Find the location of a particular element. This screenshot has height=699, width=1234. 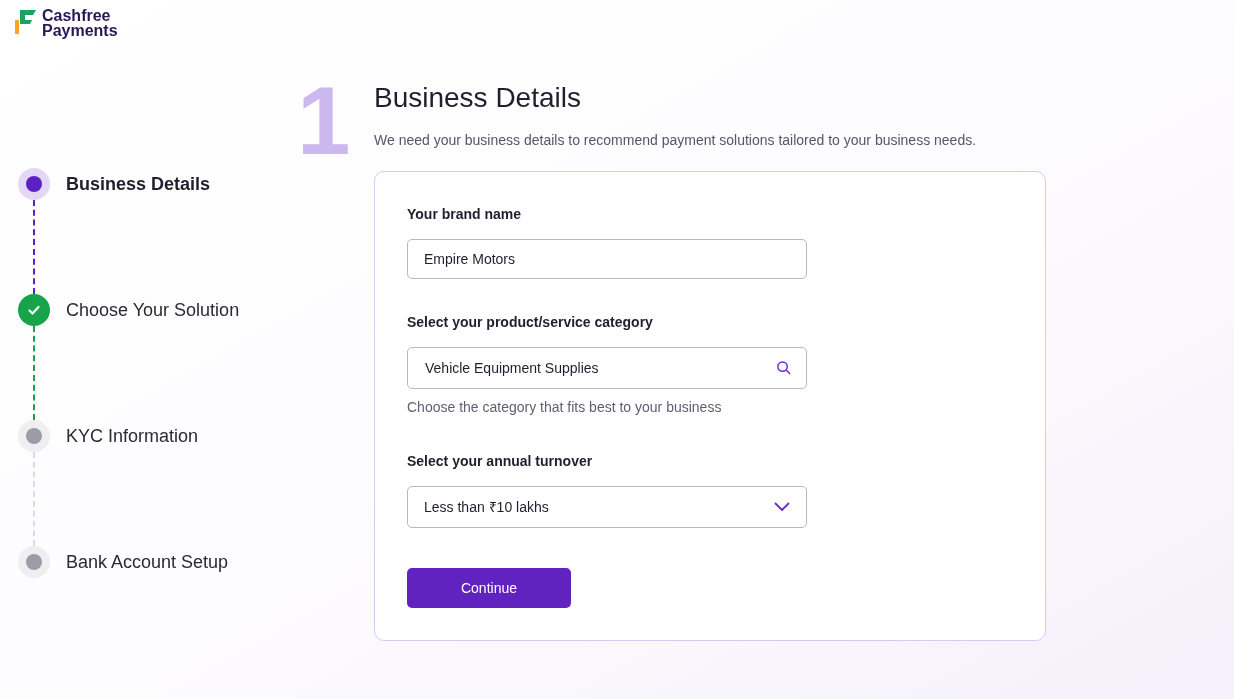

category-search-field: Vehicle Equipment Supplies is located at coordinates (607, 368).